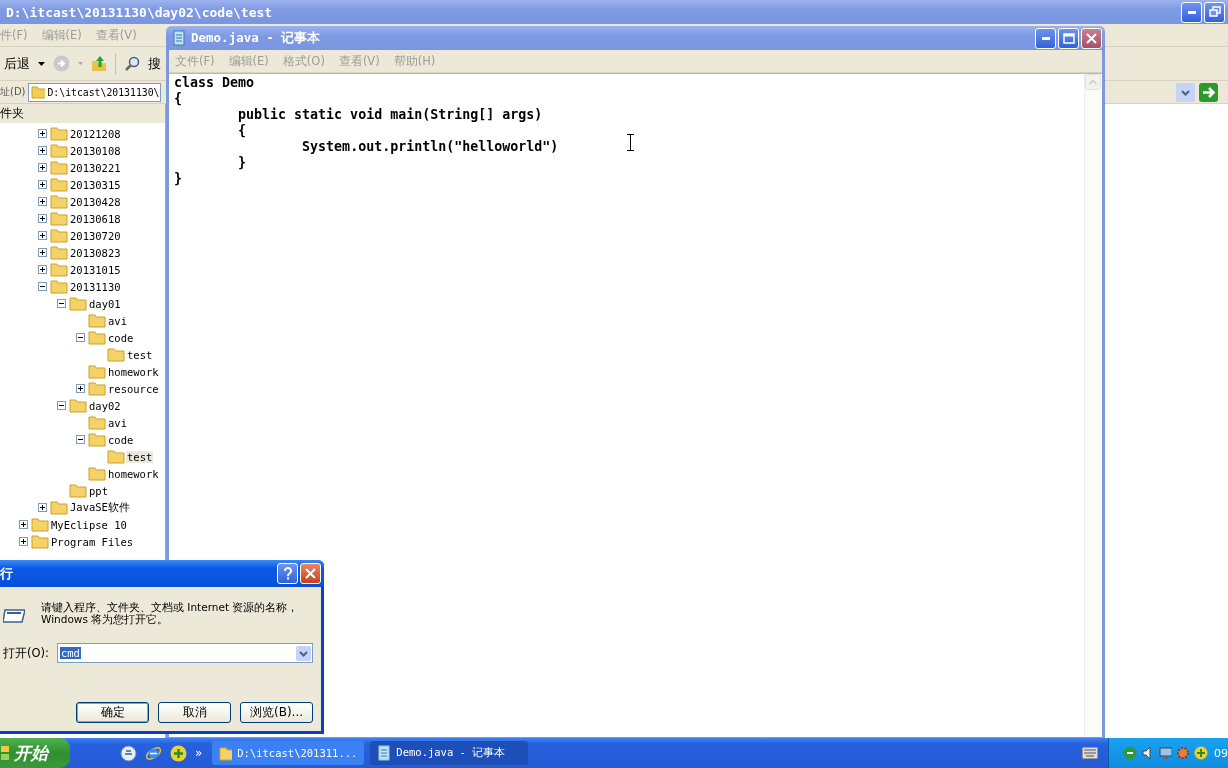  I want to click on dropdown-arrow-icon, so click(41, 63).